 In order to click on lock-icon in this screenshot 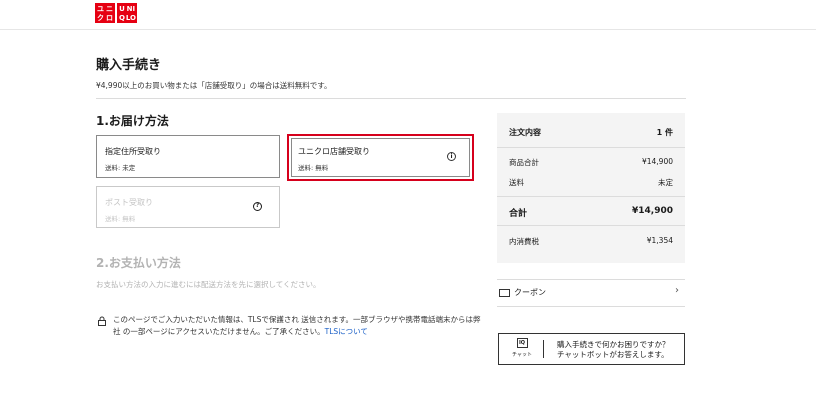, I will do `click(102, 321)`.